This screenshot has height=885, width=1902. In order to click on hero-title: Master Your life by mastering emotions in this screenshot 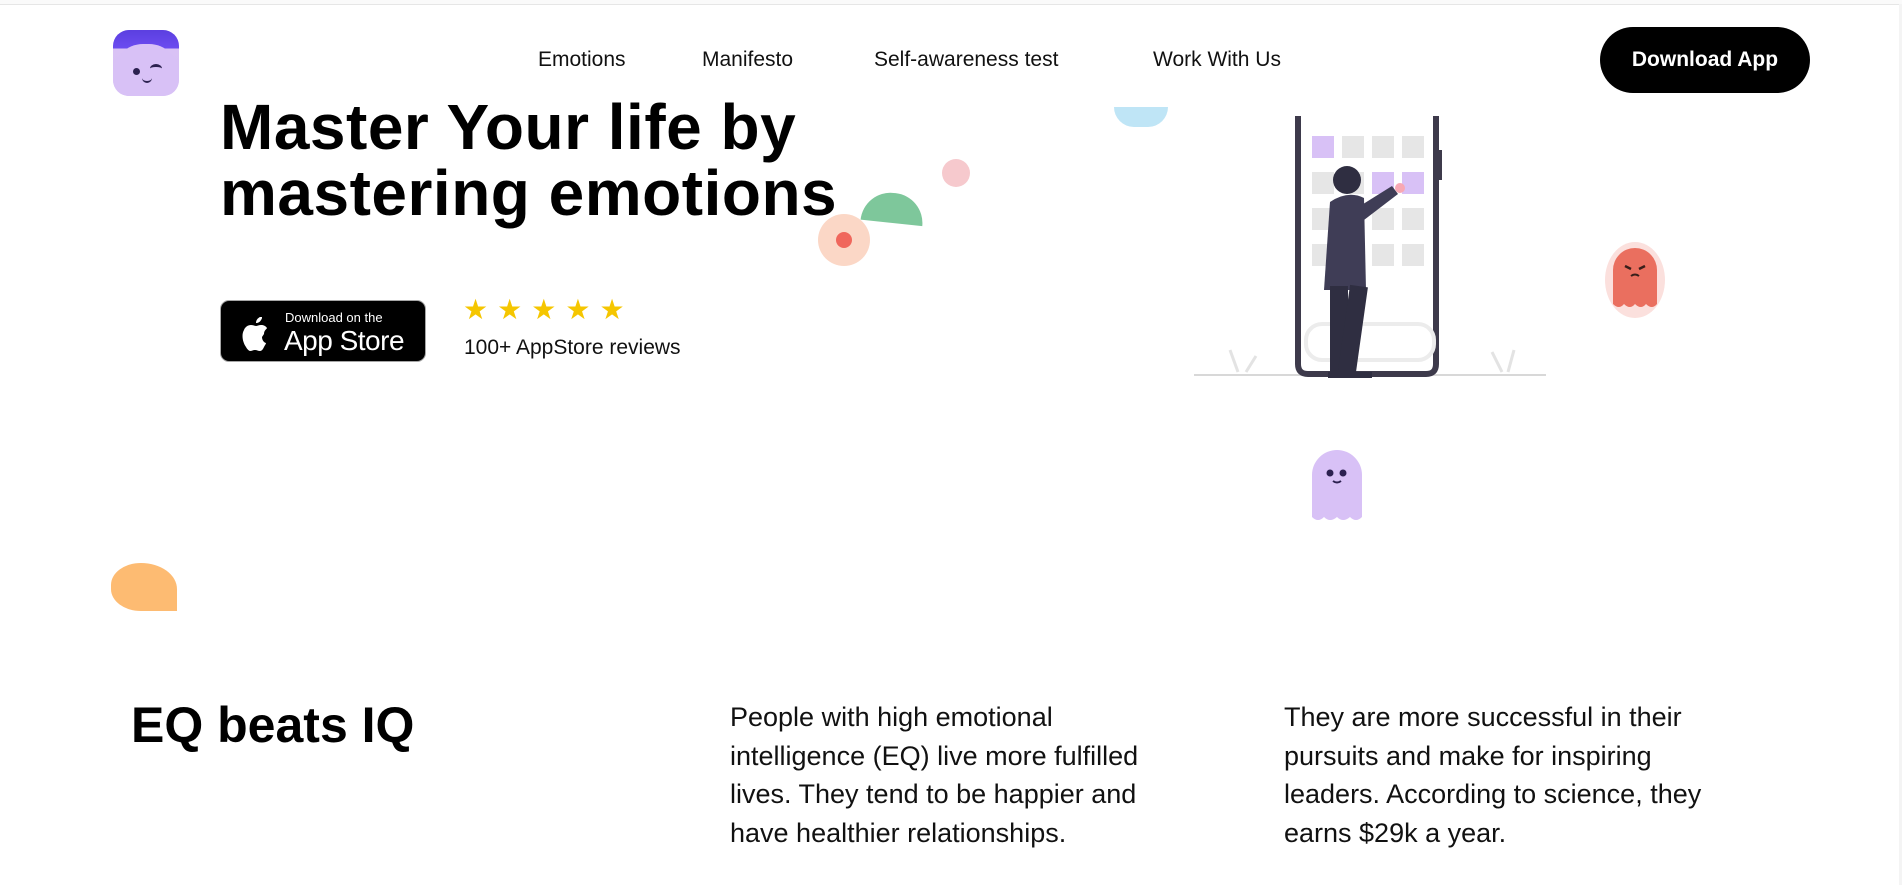, I will do `click(580, 160)`.